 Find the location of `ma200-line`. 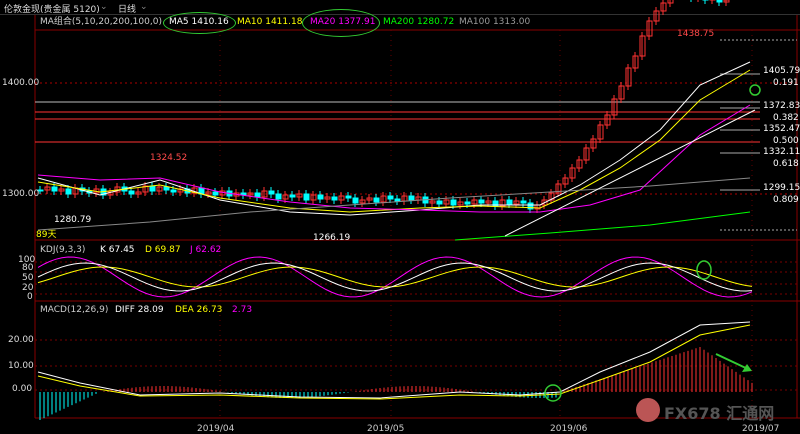

ma200-line is located at coordinates (602, 226).